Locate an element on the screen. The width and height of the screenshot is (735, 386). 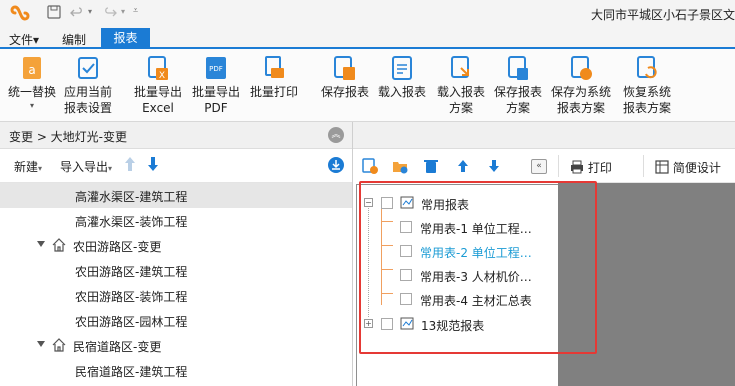
tree-item: 农田游路区-园林工程 is located at coordinates (176, 320).